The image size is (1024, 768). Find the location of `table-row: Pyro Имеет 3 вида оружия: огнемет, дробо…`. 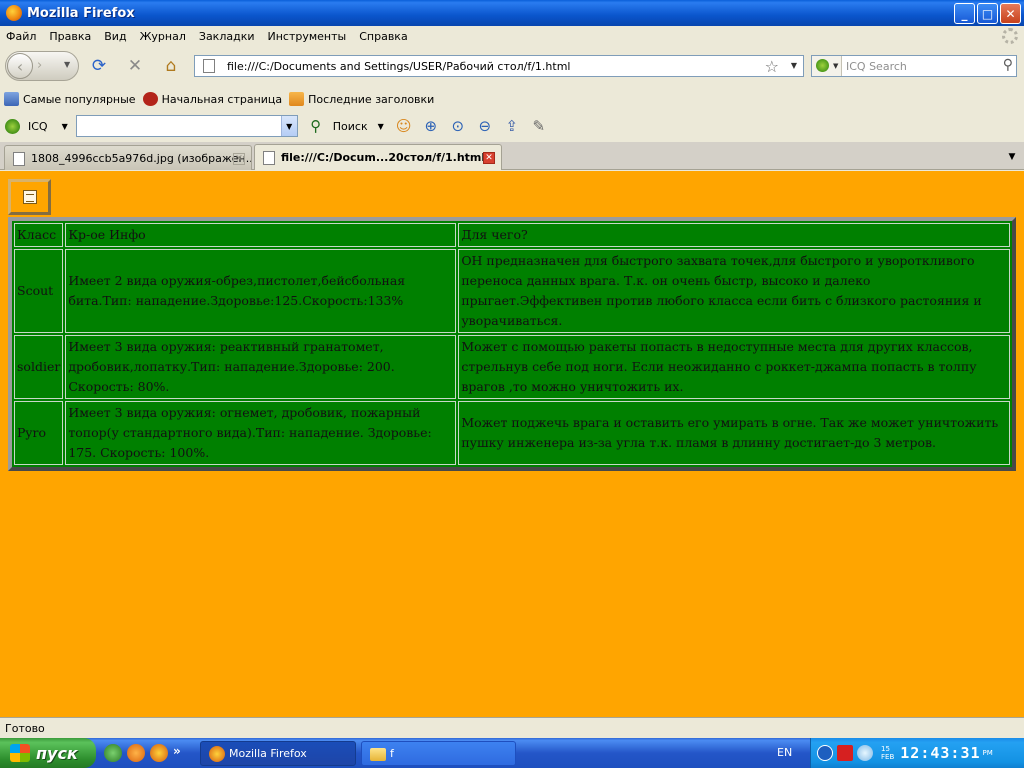

table-row: Pyro Имеет 3 вида оружия: огнемет, дробо… is located at coordinates (512, 433).